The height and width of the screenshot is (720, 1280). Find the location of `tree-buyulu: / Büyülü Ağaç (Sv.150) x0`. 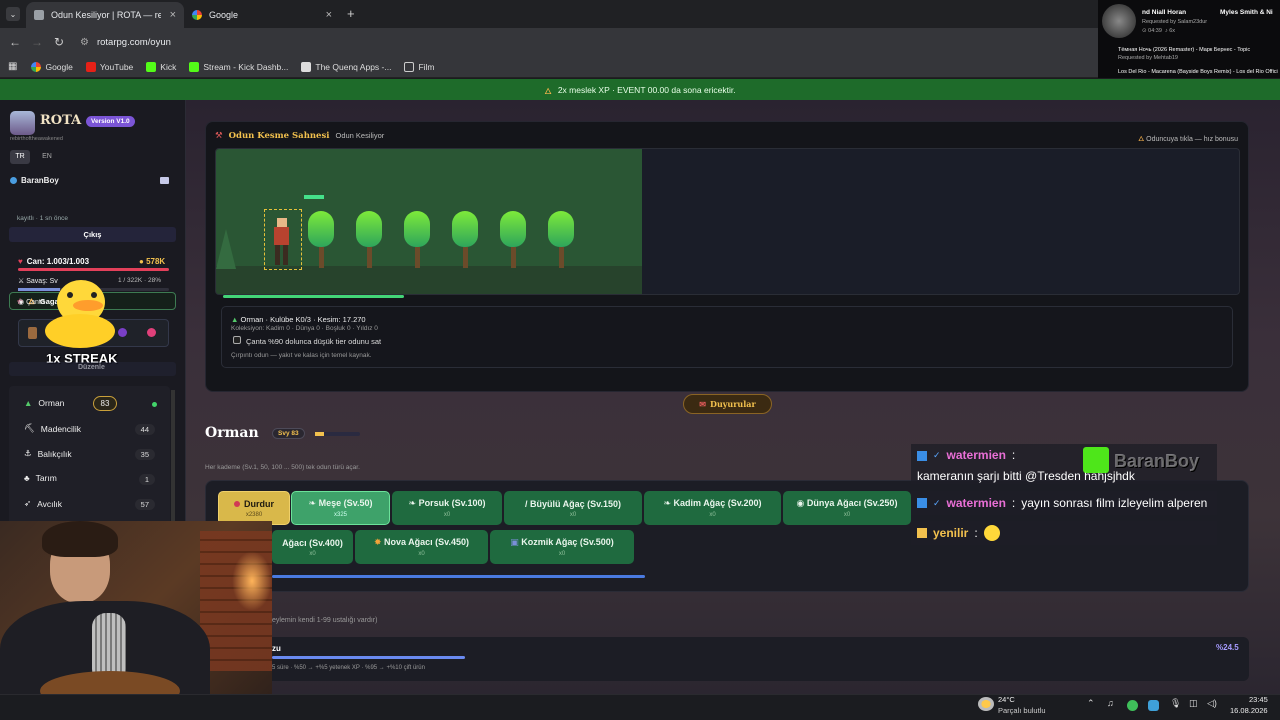

tree-buyulu: / Büyülü Ağaç (Sv.150) x0 is located at coordinates (573, 508).